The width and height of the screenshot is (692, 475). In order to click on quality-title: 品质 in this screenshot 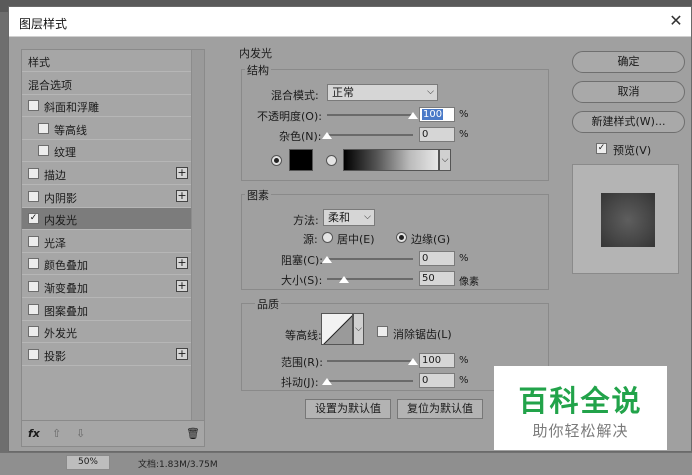, I will do `click(268, 304)`.